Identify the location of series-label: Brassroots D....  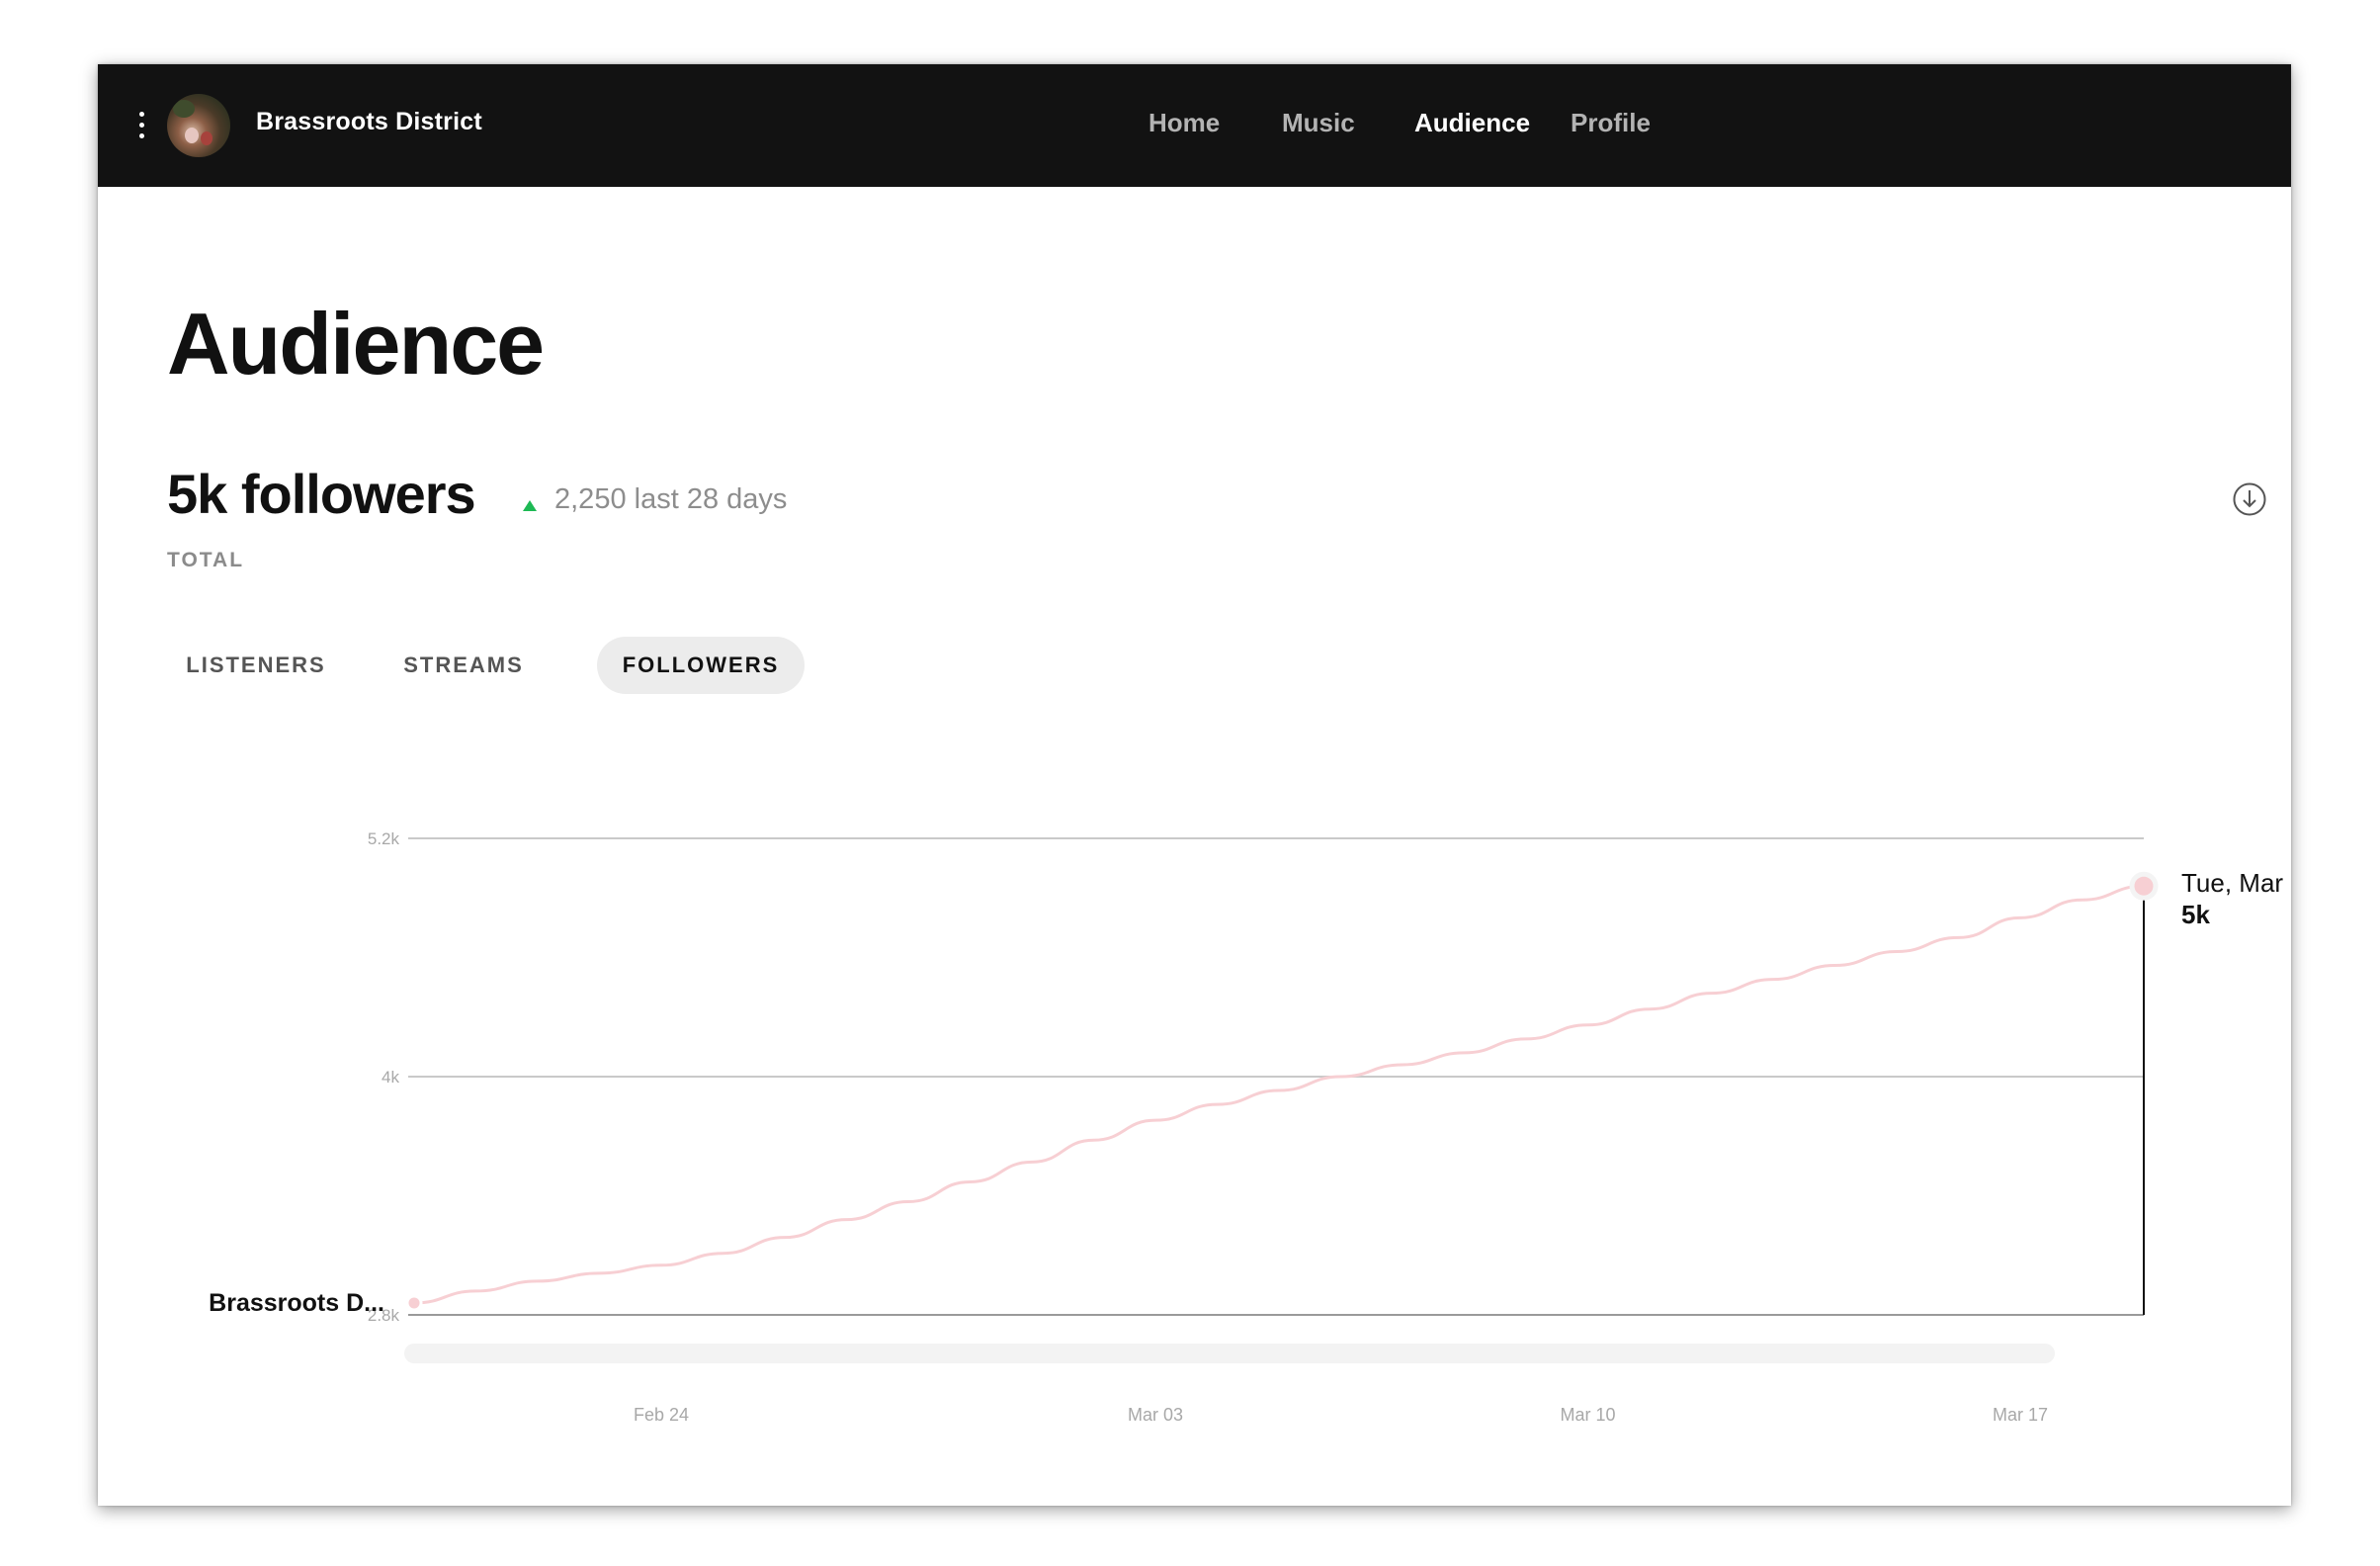
(296, 1303).